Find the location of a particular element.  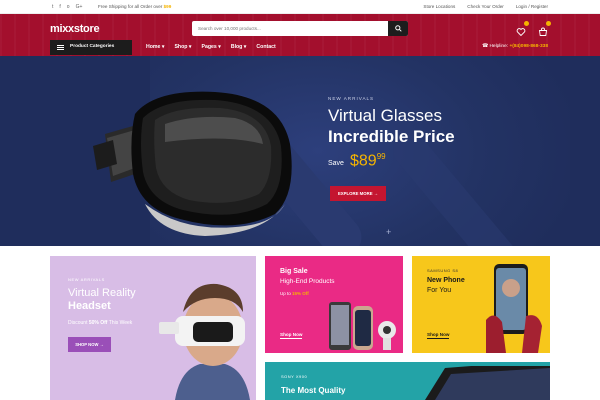

nav-home: Home ▾ is located at coordinates (155, 47).